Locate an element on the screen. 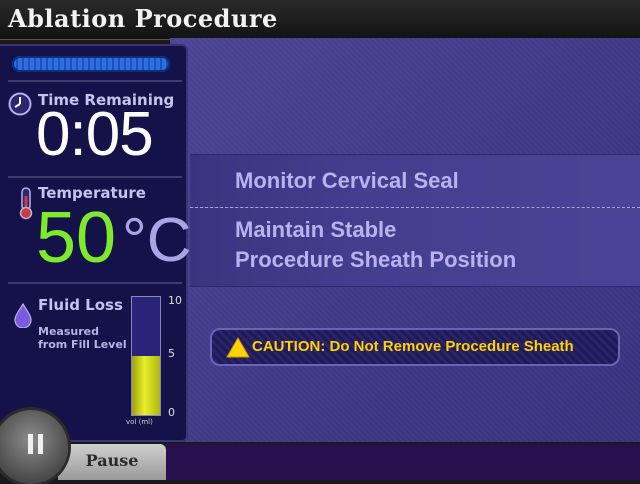 Image resolution: width=640 pixels, height=484 pixels. pause-icon is located at coordinates (36, 446).